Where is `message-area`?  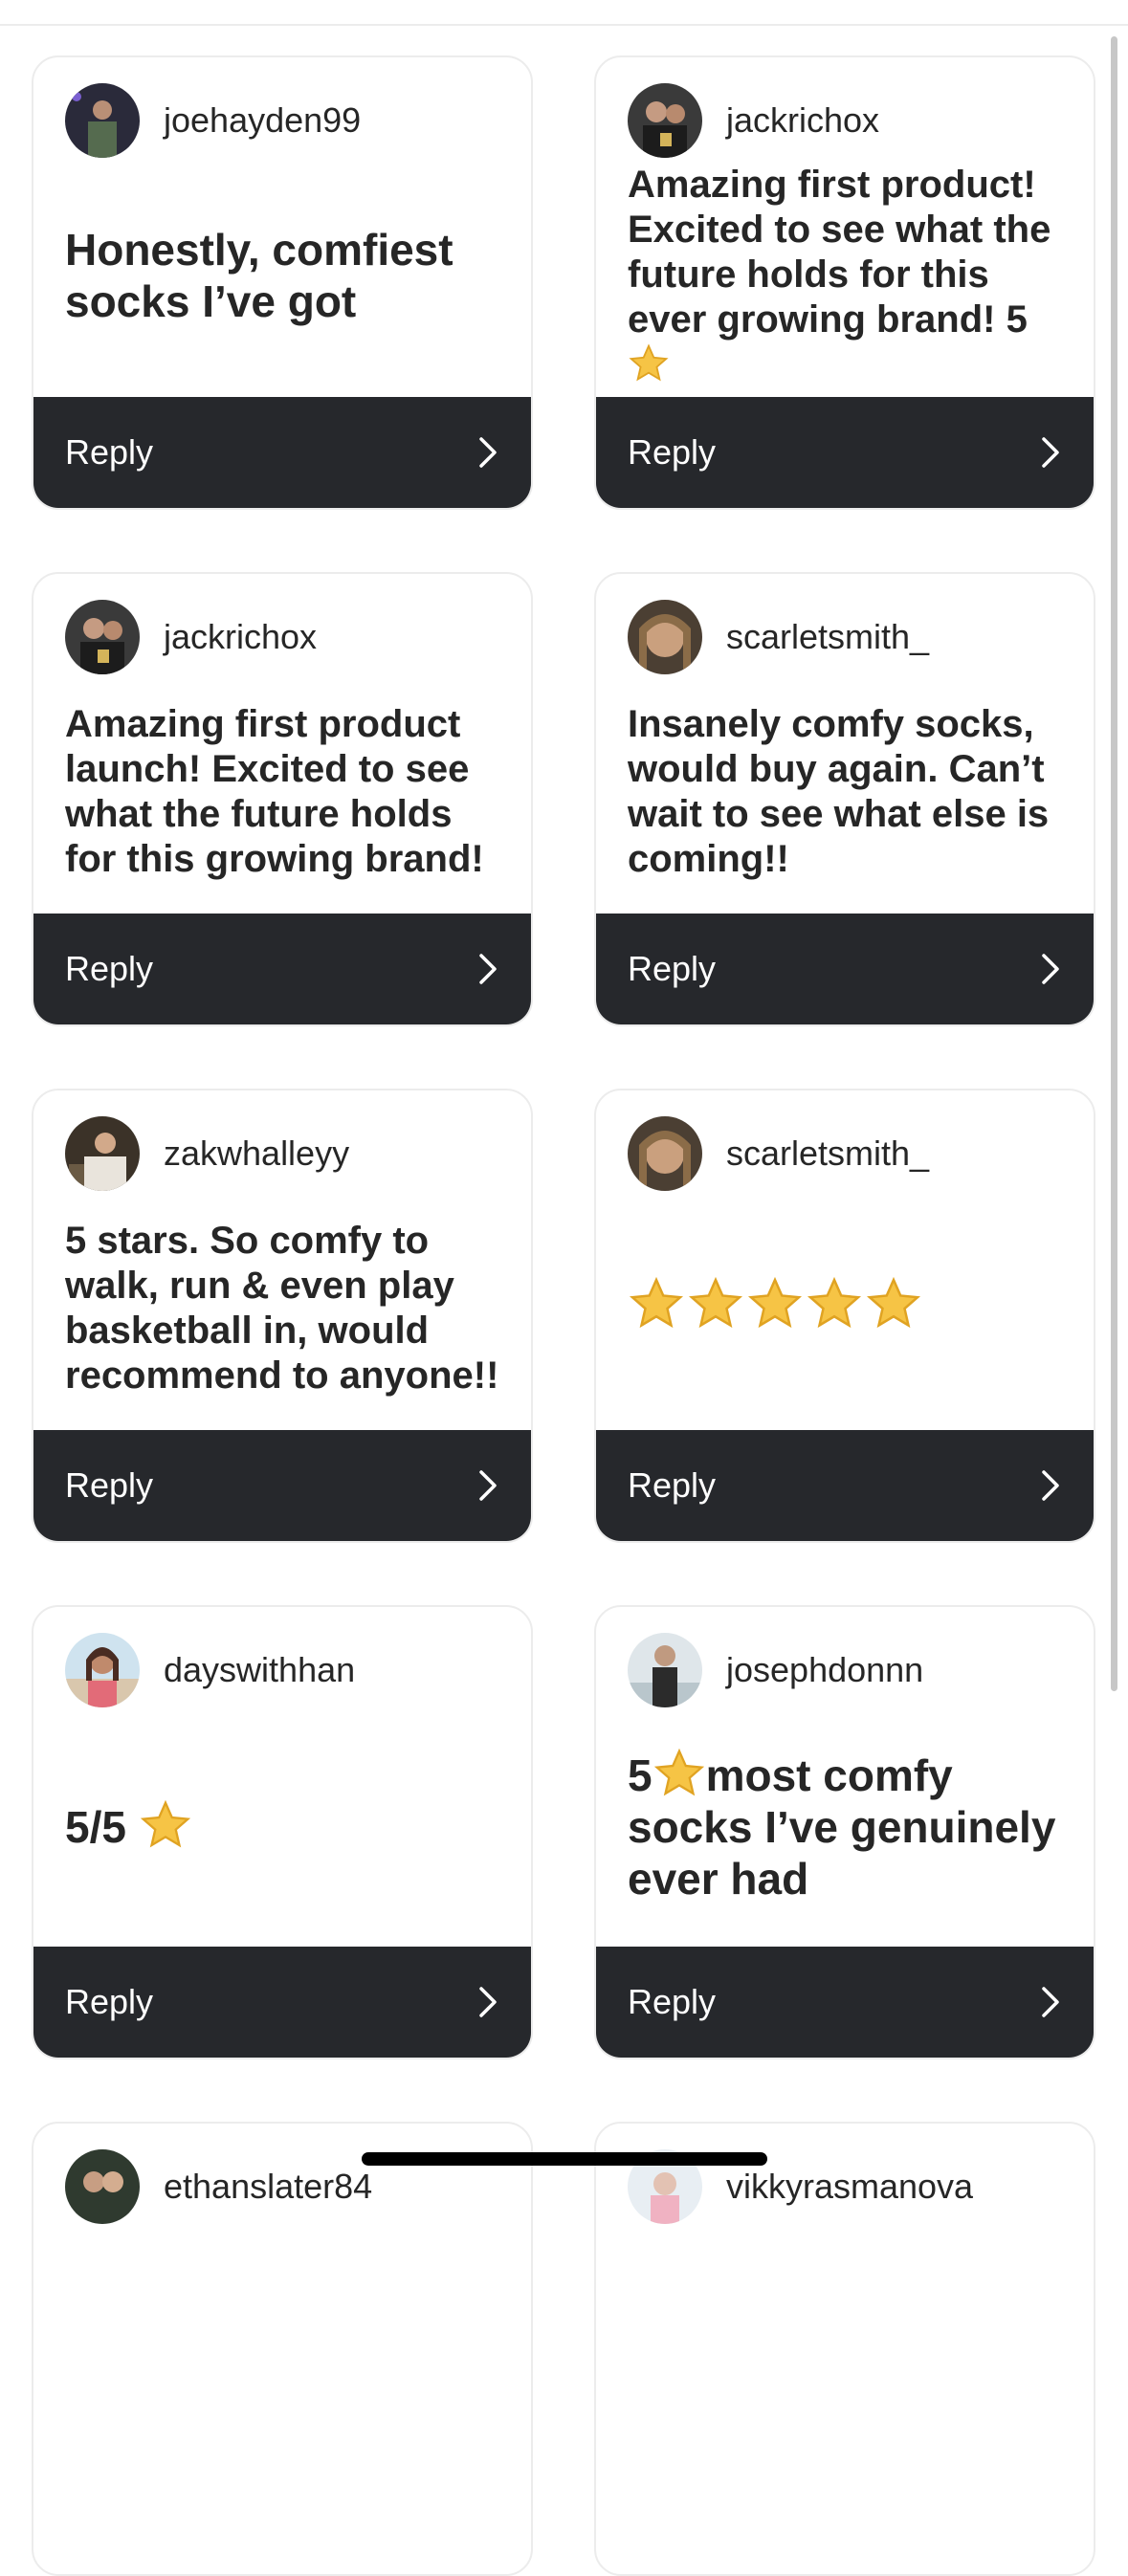
message-area is located at coordinates (846, 1308).